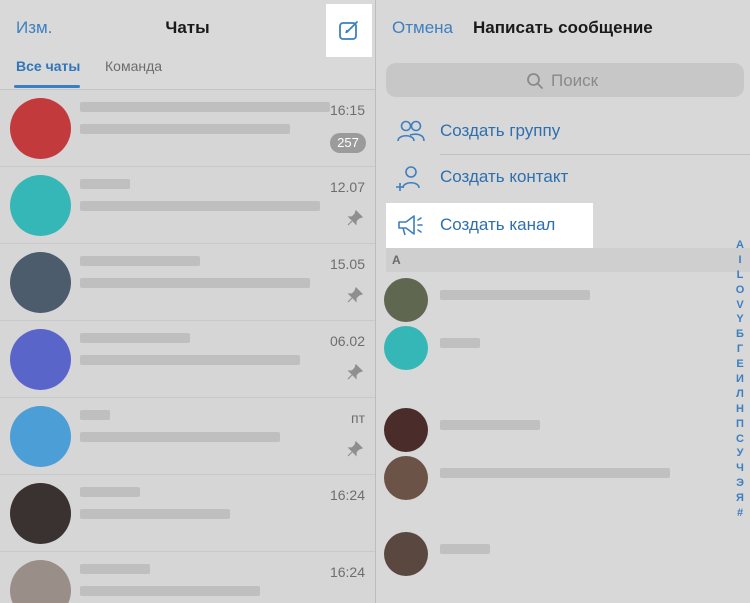  Describe the element at coordinates (408, 178) in the screenshot. I see `add-contact-icon` at that location.